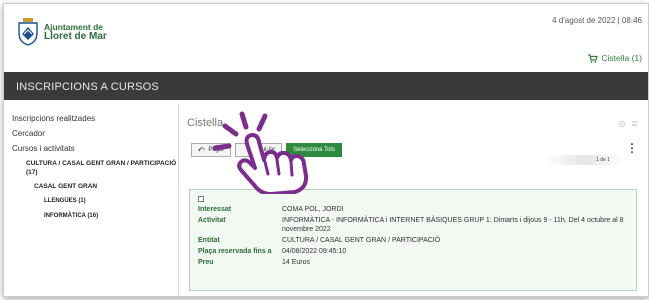 Image resolution: width=649 pixels, height=300 pixels. I want to click on divider, so click(178, 200).